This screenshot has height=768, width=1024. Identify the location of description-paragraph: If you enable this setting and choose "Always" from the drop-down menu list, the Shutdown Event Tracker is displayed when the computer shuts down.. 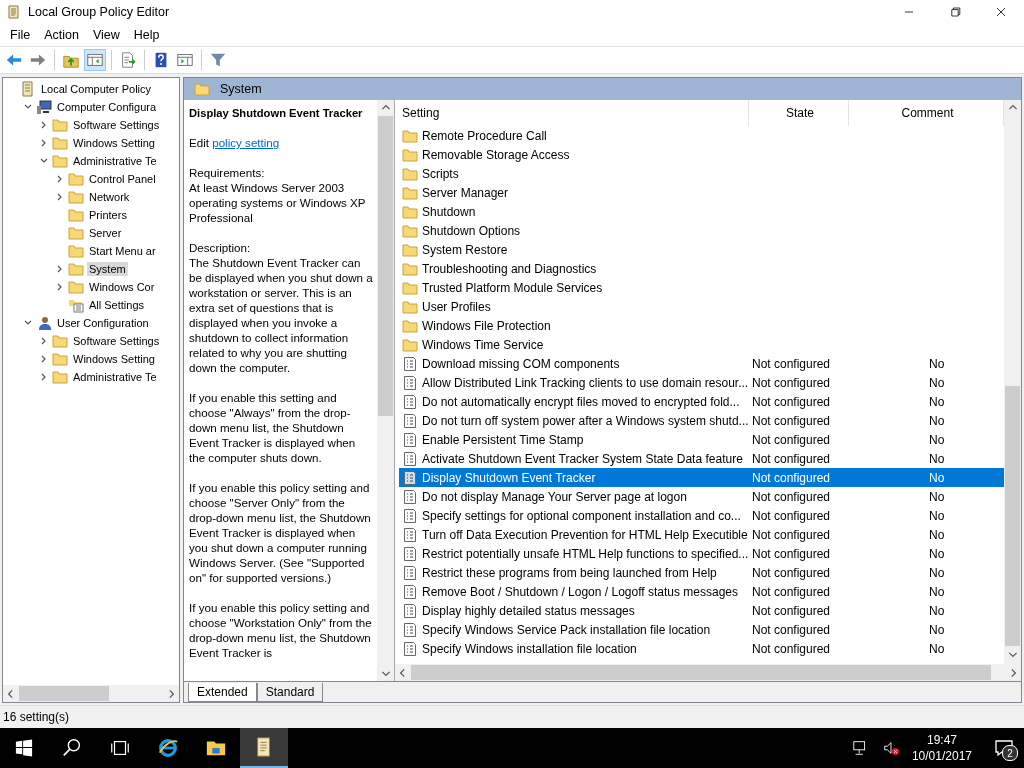
(273, 427).